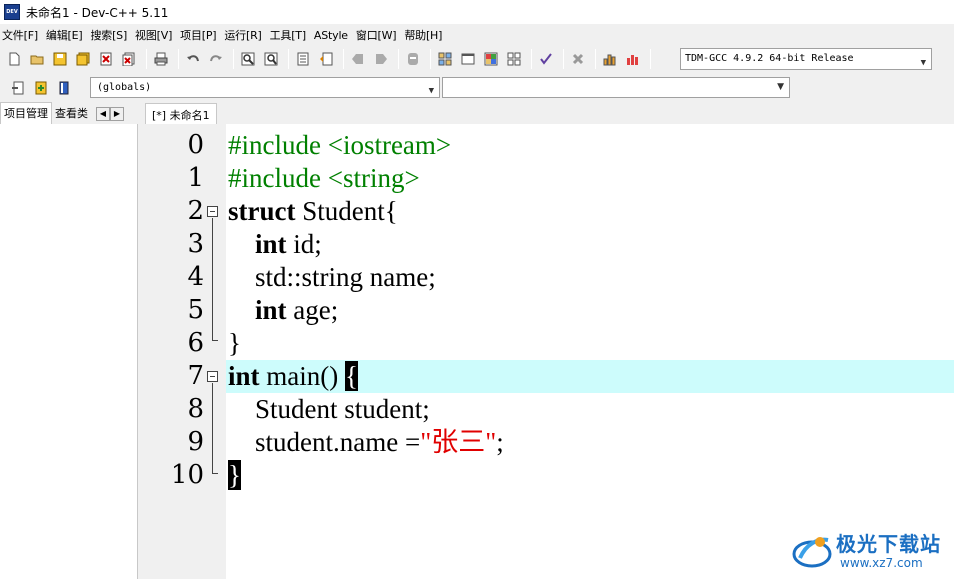  I want to click on book-icon, so click(64, 88).